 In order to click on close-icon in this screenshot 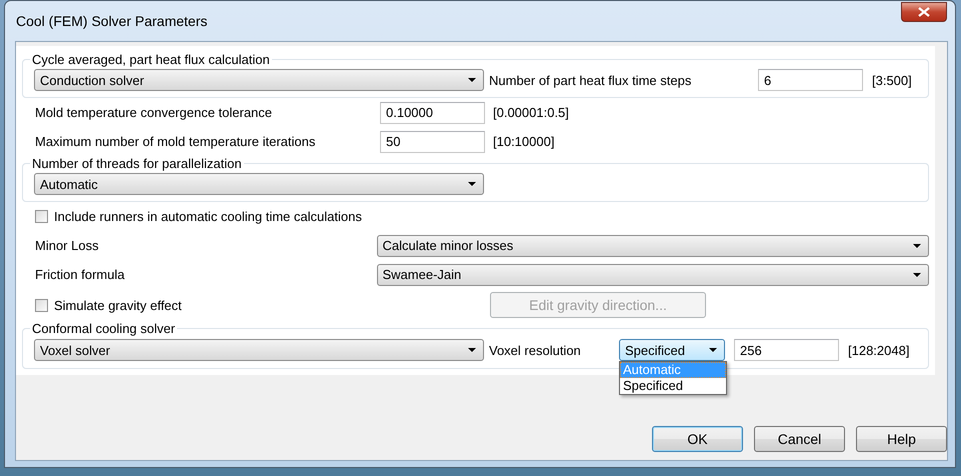, I will do `click(924, 12)`.